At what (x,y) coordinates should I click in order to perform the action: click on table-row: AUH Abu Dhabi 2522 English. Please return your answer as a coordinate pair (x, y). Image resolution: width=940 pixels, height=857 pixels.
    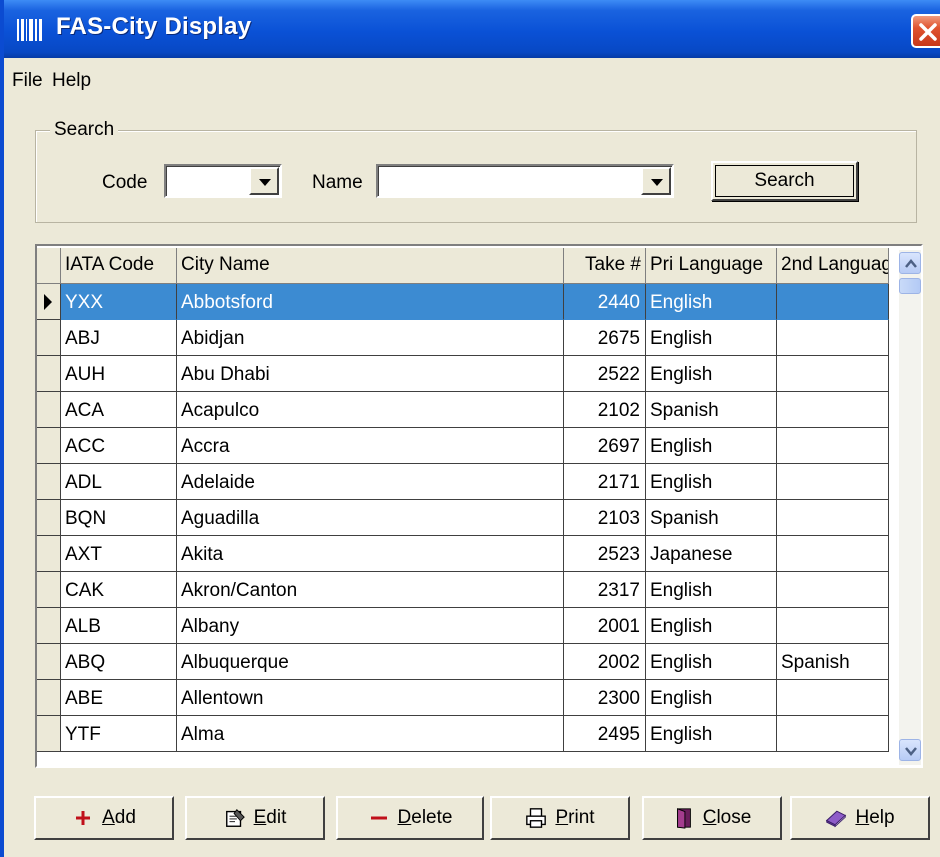
    Looking at the image, I should click on (463, 374).